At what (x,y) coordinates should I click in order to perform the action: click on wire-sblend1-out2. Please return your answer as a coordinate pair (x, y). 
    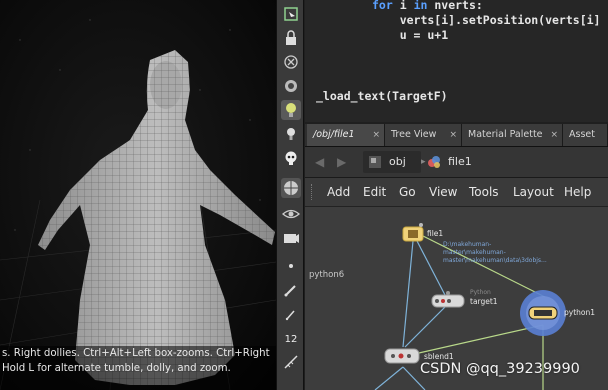
    Looking at the image, I should click on (389, 378).